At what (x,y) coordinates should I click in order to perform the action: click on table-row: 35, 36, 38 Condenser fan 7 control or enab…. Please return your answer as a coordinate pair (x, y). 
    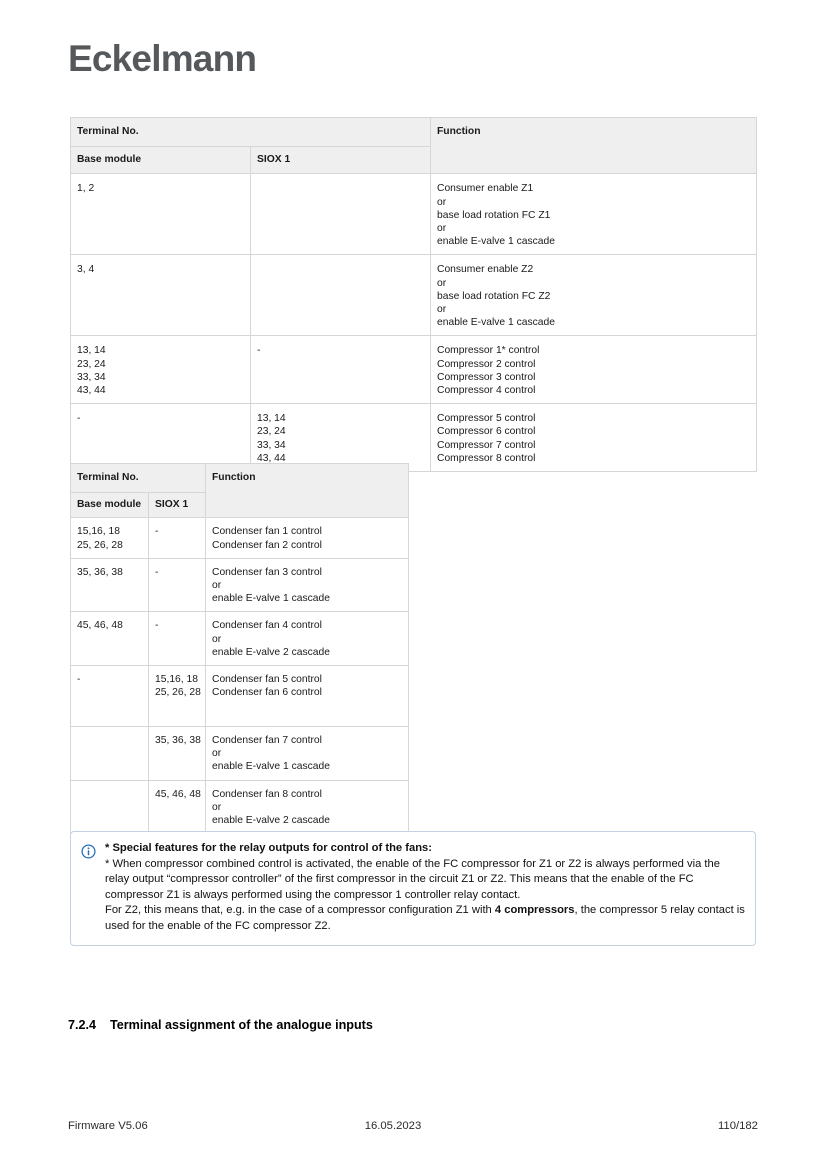
    Looking at the image, I should click on (240, 753).